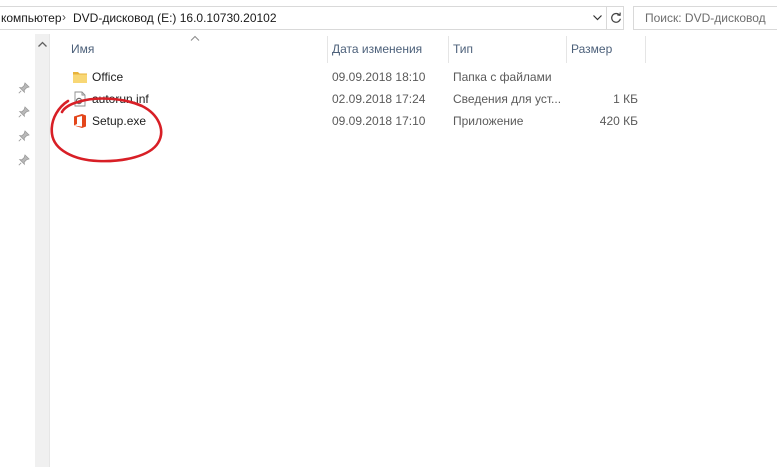 This screenshot has width=777, height=467. What do you see at coordinates (119, 121) in the screenshot?
I see `file-name: Setup.exe` at bounding box center [119, 121].